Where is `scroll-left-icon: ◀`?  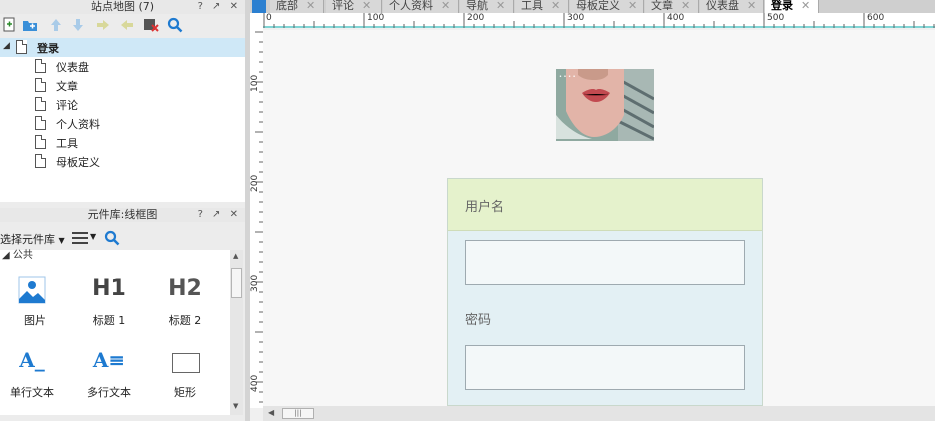
scroll-left-icon: ◀ is located at coordinates (271, 412).